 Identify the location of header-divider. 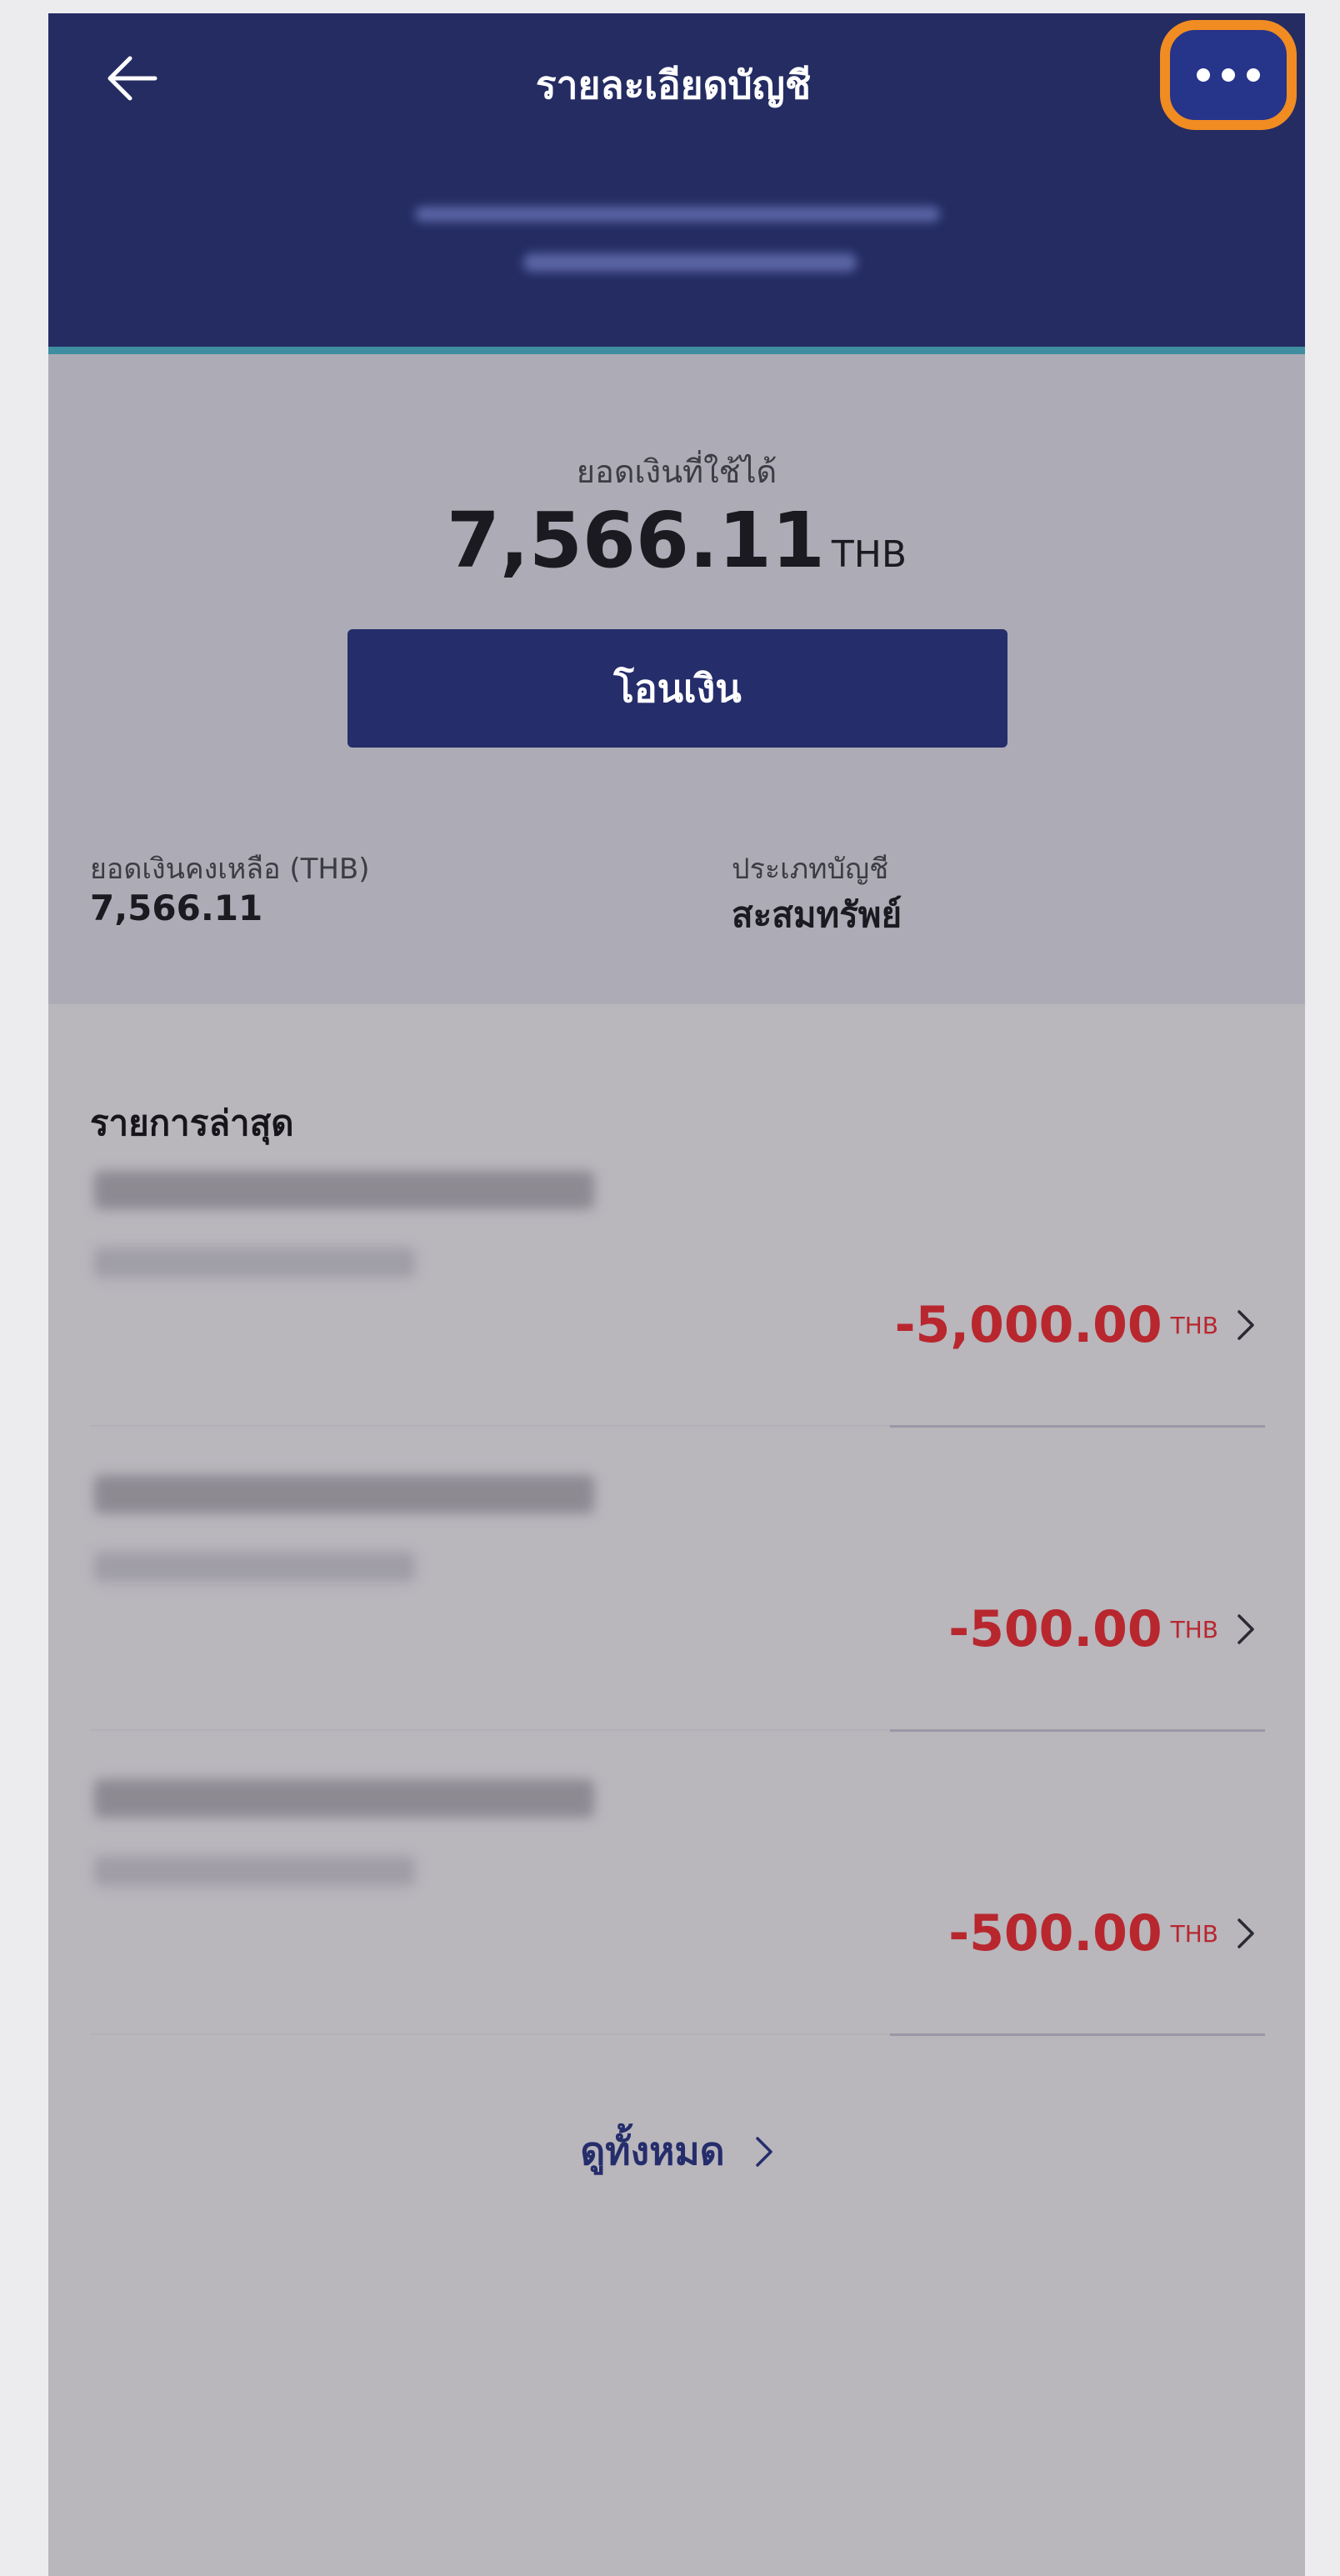
(676, 350).